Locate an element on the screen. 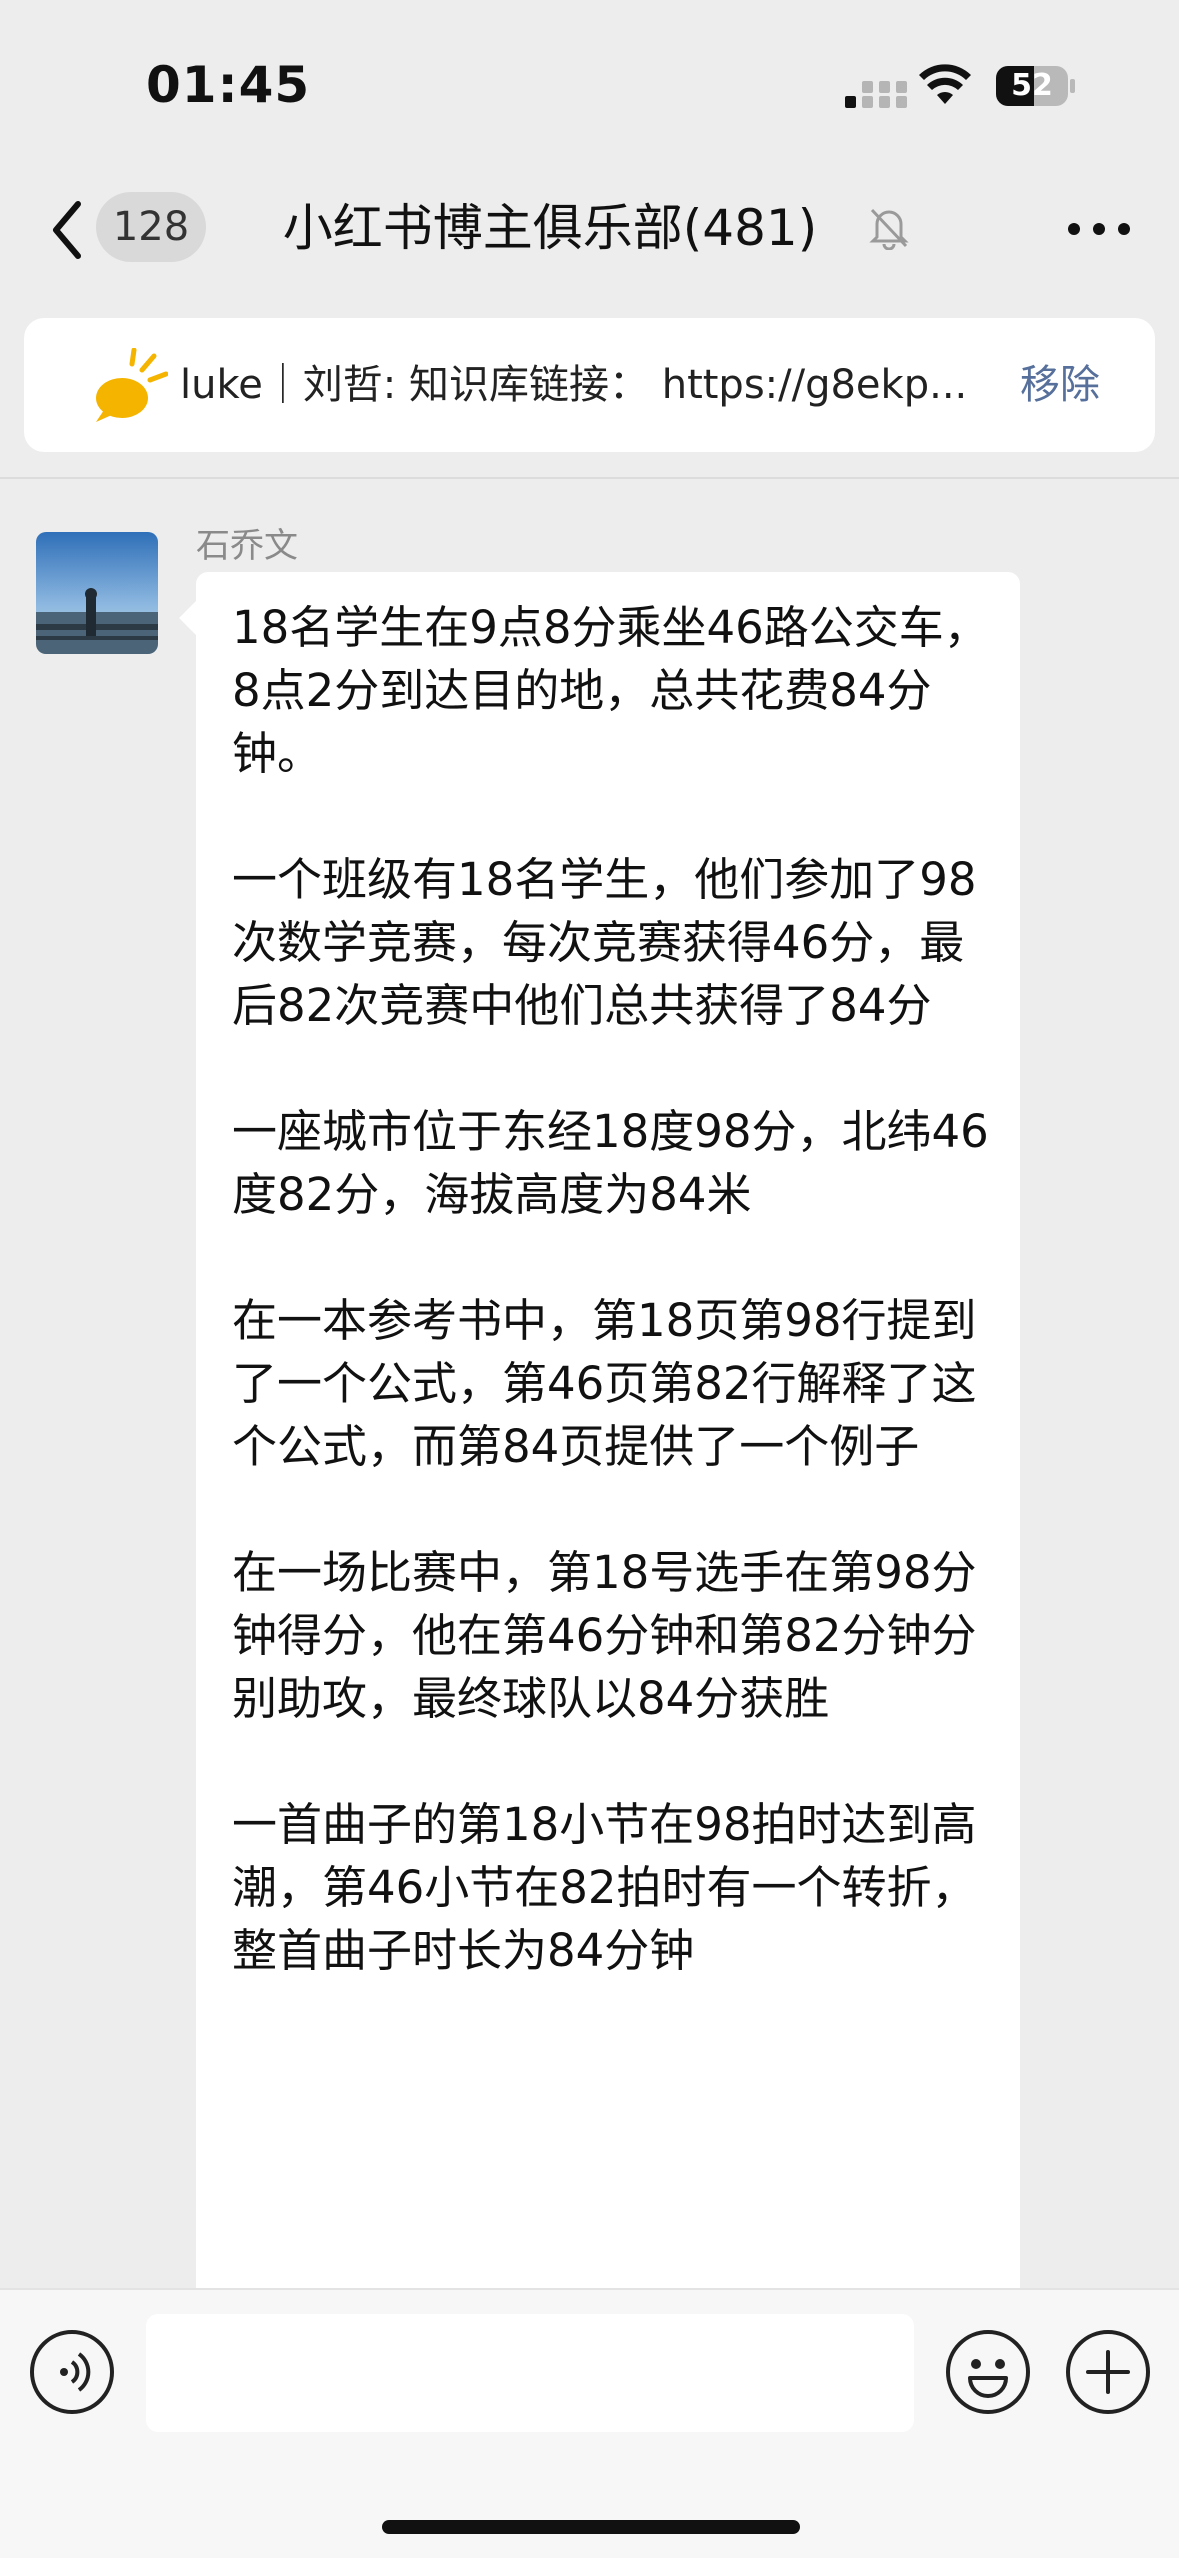  status-time: 01:45 is located at coordinates (228, 85).